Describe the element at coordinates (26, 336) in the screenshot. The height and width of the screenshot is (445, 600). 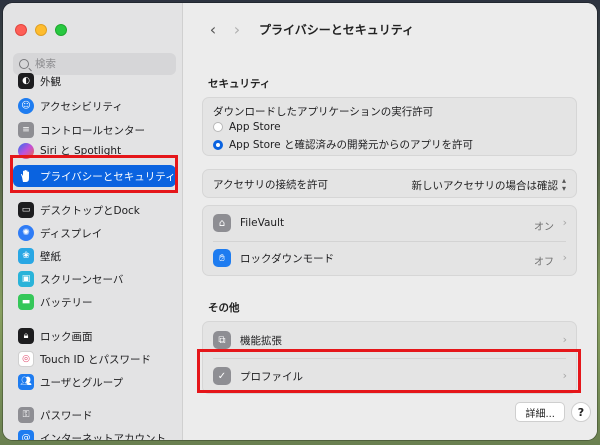
I see `lock-screen-icon: 🔒︎` at that location.